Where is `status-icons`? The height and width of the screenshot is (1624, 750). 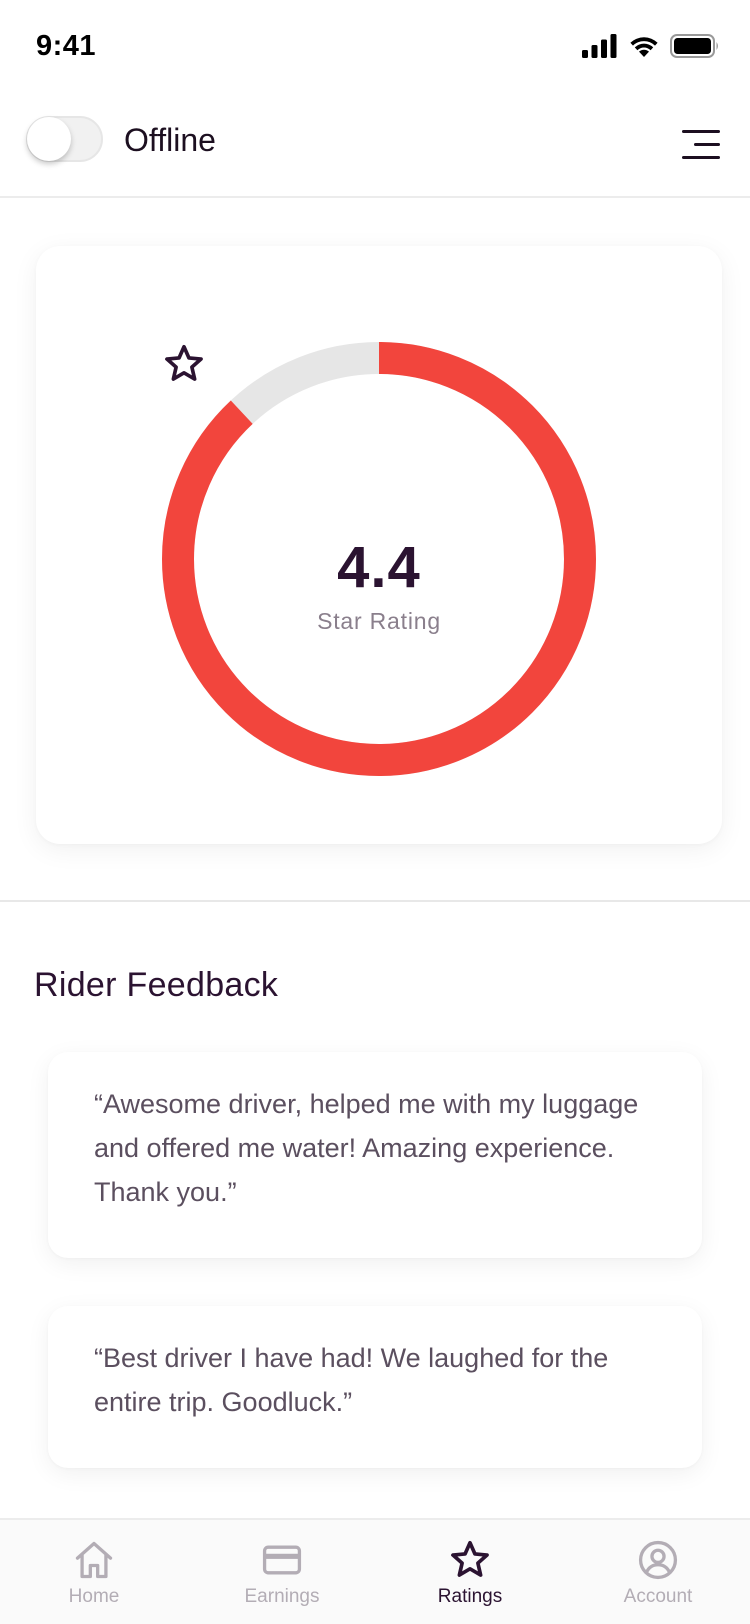
status-icons is located at coordinates (651, 46).